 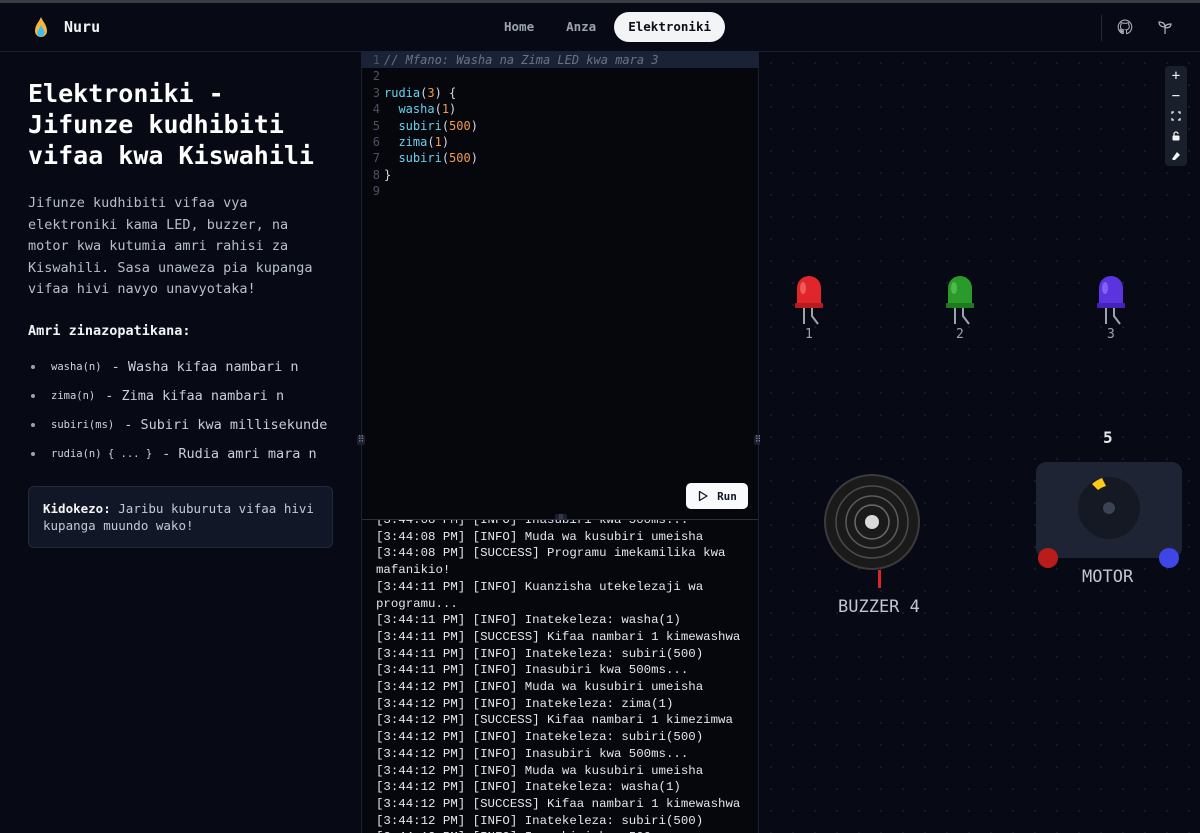 What do you see at coordinates (387, 175) in the screenshot?
I see `code-text: }` at bounding box center [387, 175].